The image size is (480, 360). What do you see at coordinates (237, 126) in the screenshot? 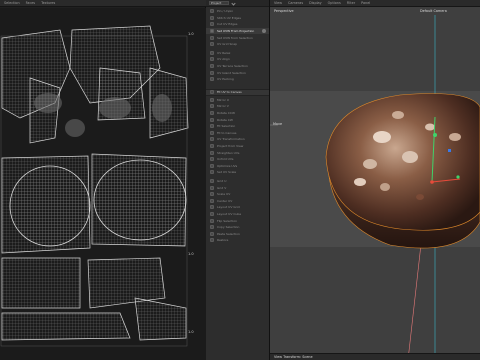
I see `tool-item: Fit Selection` at bounding box center [237, 126].